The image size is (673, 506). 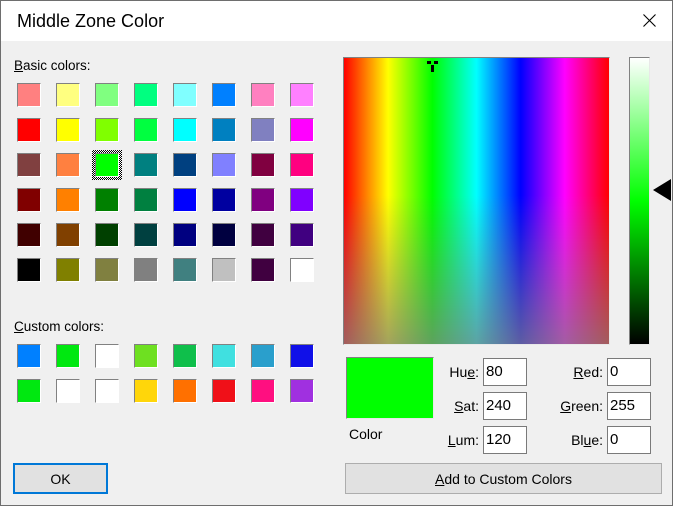 What do you see at coordinates (503, 478) in the screenshot?
I see `add-to-custom-colors-button: Add to Custom Colors` at bounding box center [503, 478].